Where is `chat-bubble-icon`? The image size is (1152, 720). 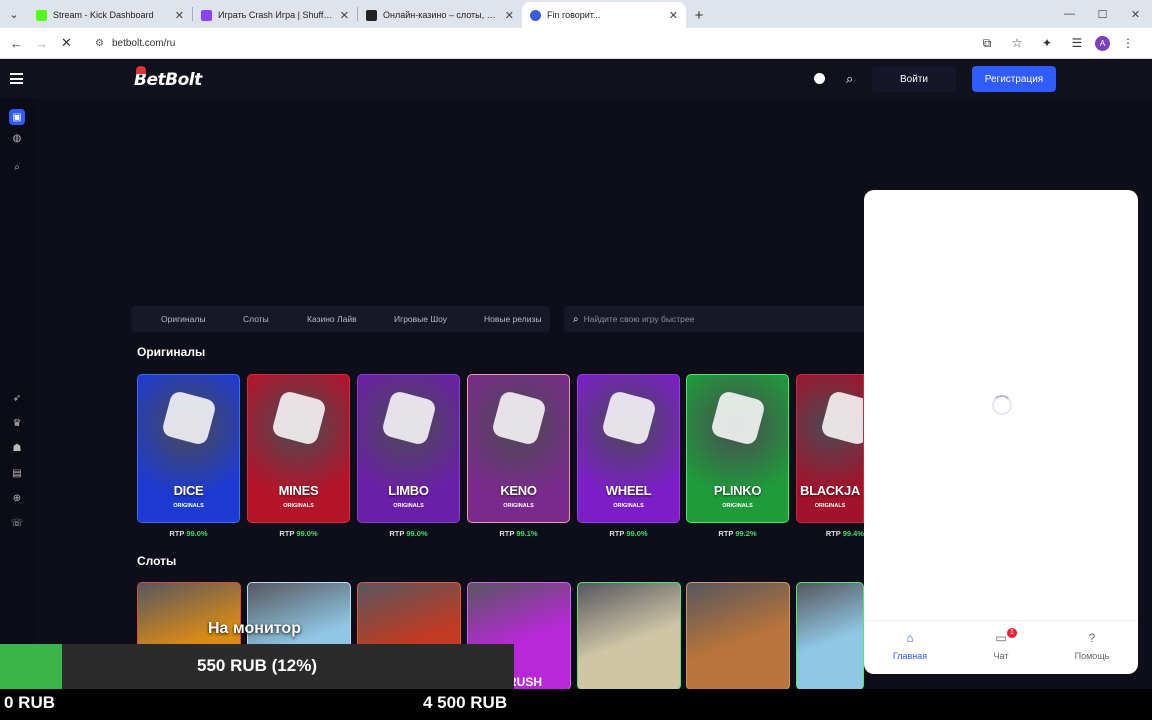
chat-bubble-icon is located at coordinates (819, 78).